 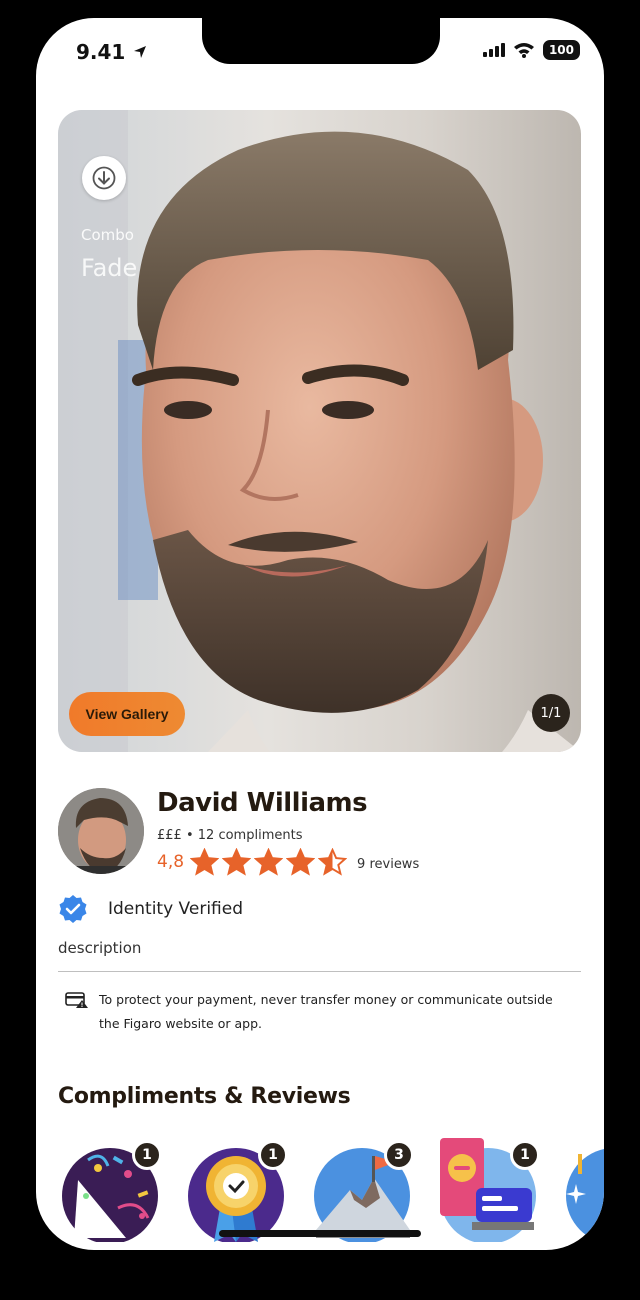 I want to click on status-time: 9.41, so click(x=112, y=52).